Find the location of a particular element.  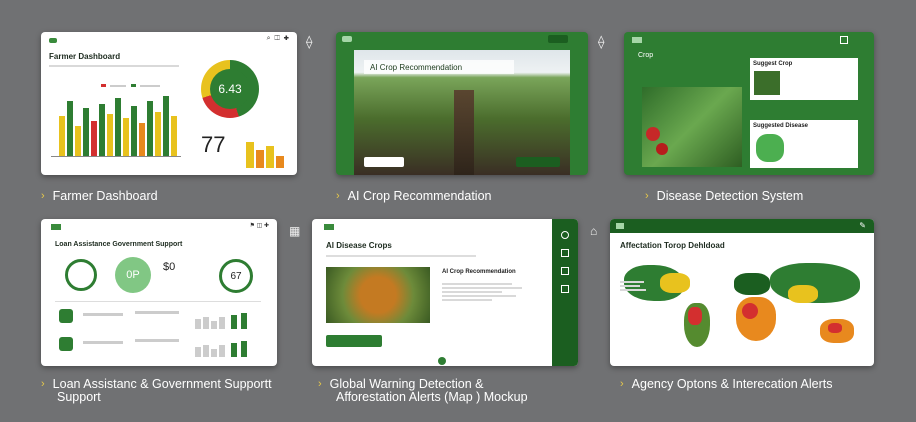

furrow is located at coordinates (464, 132).